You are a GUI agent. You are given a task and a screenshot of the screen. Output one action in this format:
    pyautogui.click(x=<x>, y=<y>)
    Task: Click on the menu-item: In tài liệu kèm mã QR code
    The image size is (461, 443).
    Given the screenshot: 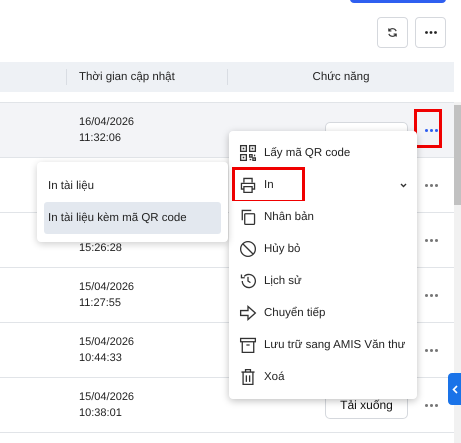 What is the action you would take?
    pyautogui.click(x=132, y=218)
    